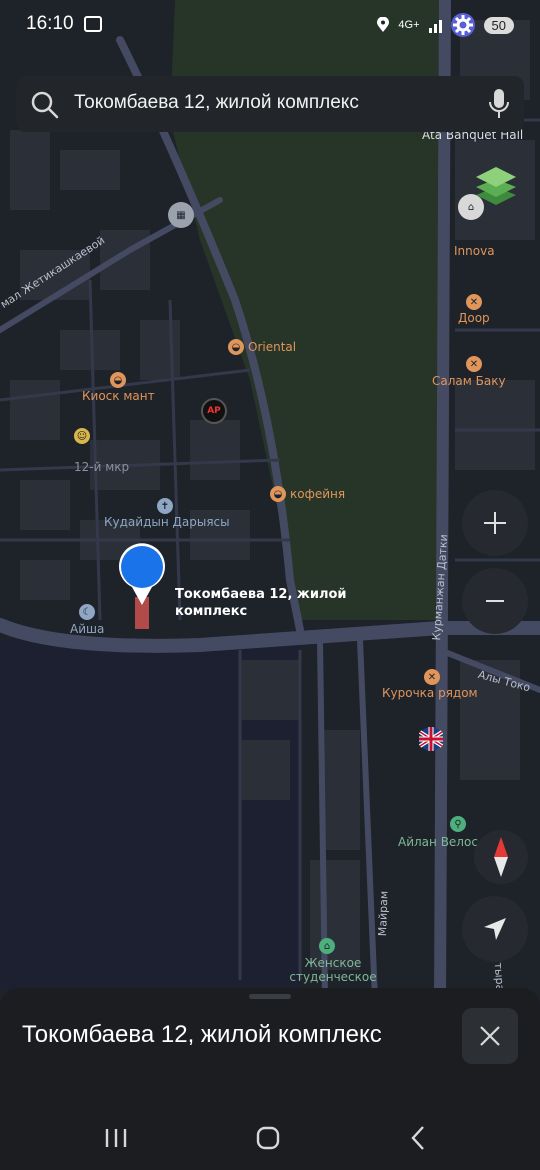 The image size is (540, 1170). Describe the element at coordinates (438, 842) in the screenshot. I see `poi-label-aylan: Айлан Велос` at that location.